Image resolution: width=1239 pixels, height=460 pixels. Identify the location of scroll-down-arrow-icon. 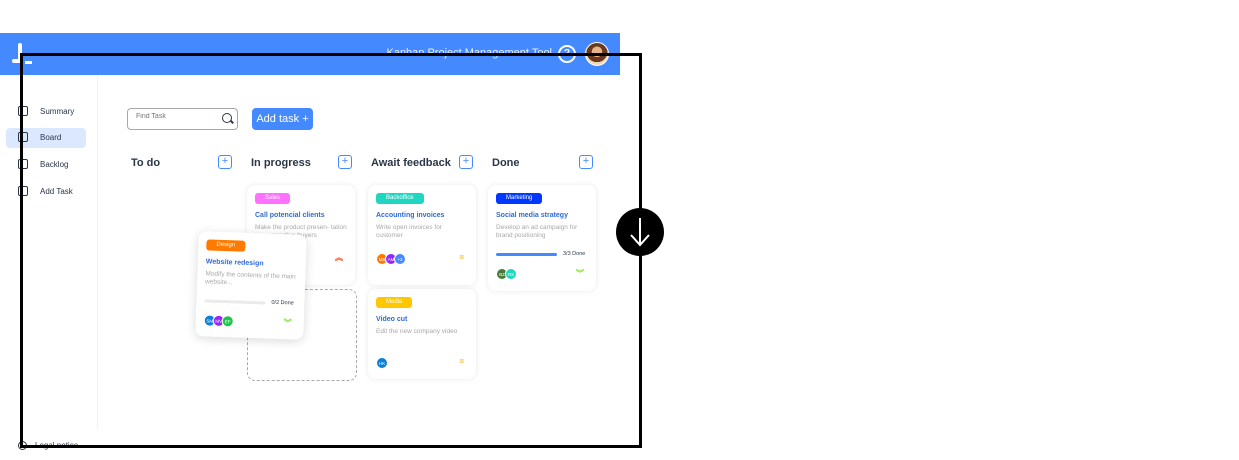
(640, 232).